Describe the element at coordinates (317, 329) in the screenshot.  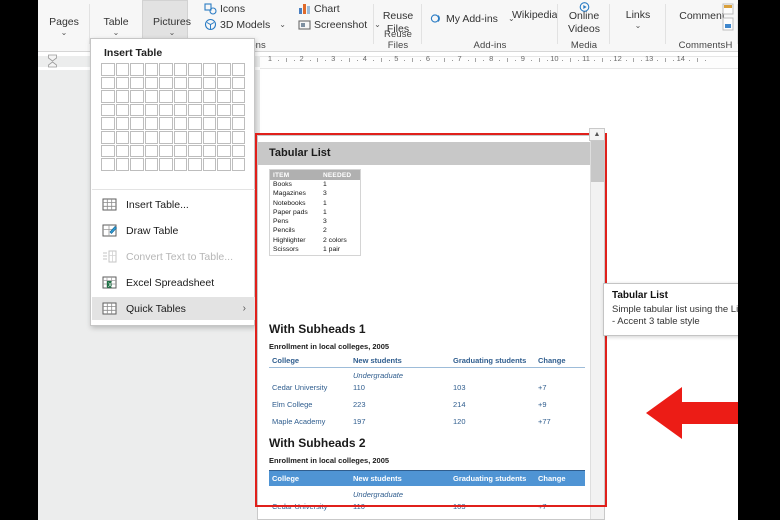
I see `gallery-item-with-subheads-1-heading: With Subheads 1` at that location.